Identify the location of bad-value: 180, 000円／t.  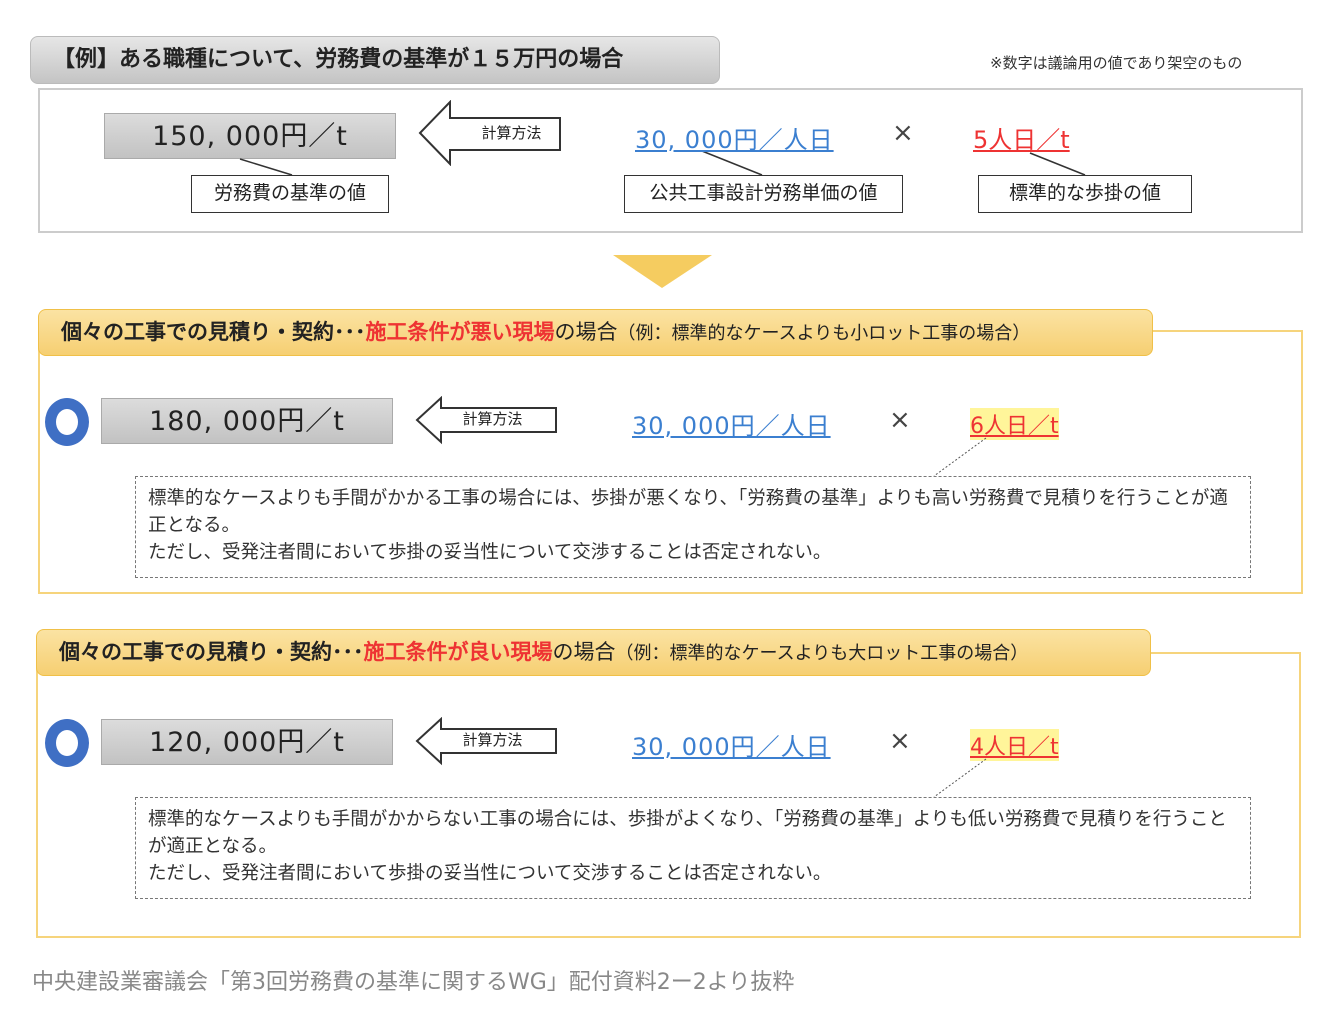
(247, 421).